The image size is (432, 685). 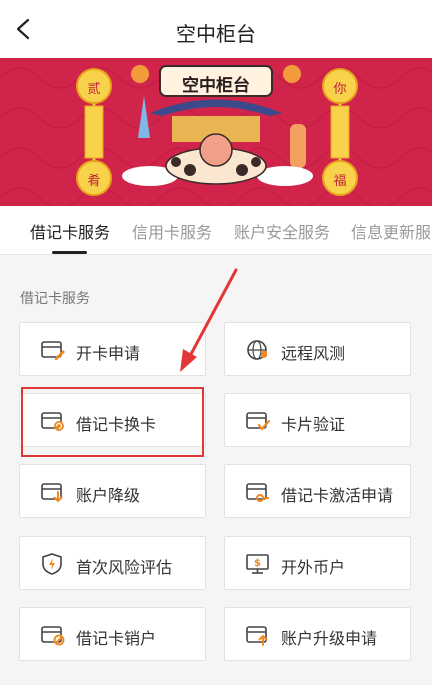 I want to click on app-header: 空中柜台, so click(x=216, y=29).